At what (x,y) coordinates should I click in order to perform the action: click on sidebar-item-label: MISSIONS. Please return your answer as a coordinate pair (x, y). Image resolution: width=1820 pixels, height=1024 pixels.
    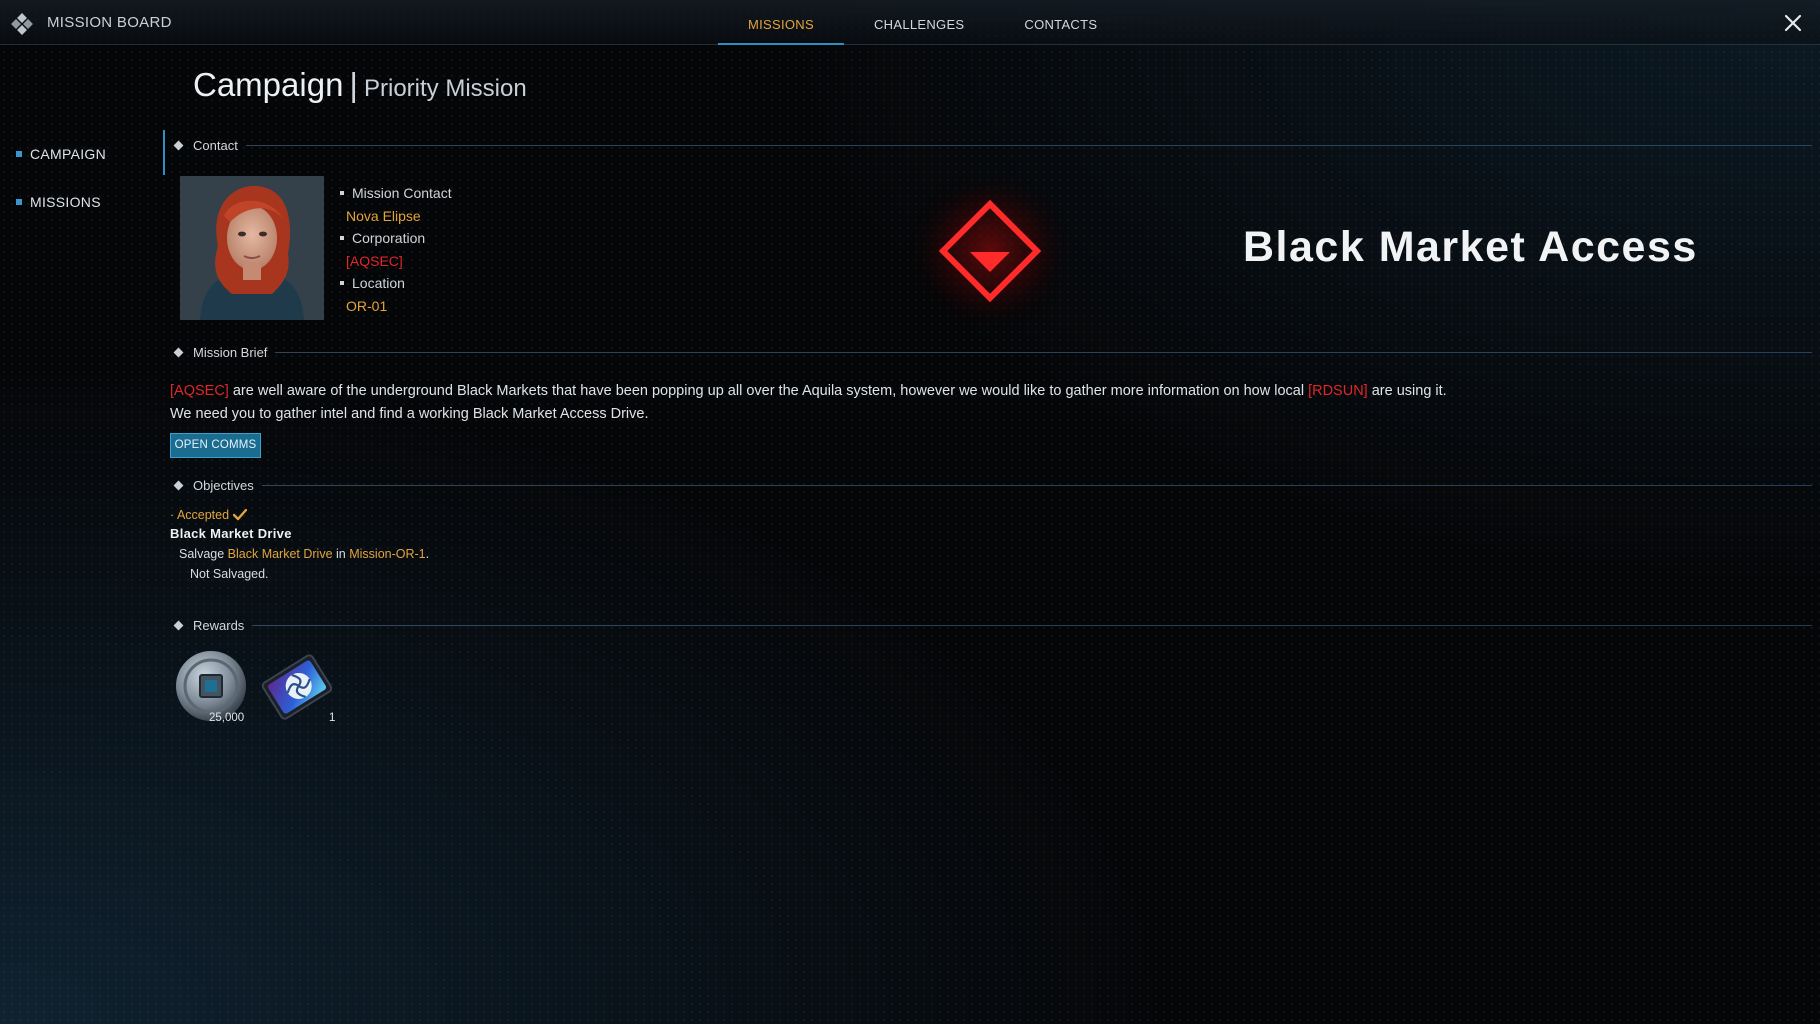
    Looking at the image, I should click on (65, 202).